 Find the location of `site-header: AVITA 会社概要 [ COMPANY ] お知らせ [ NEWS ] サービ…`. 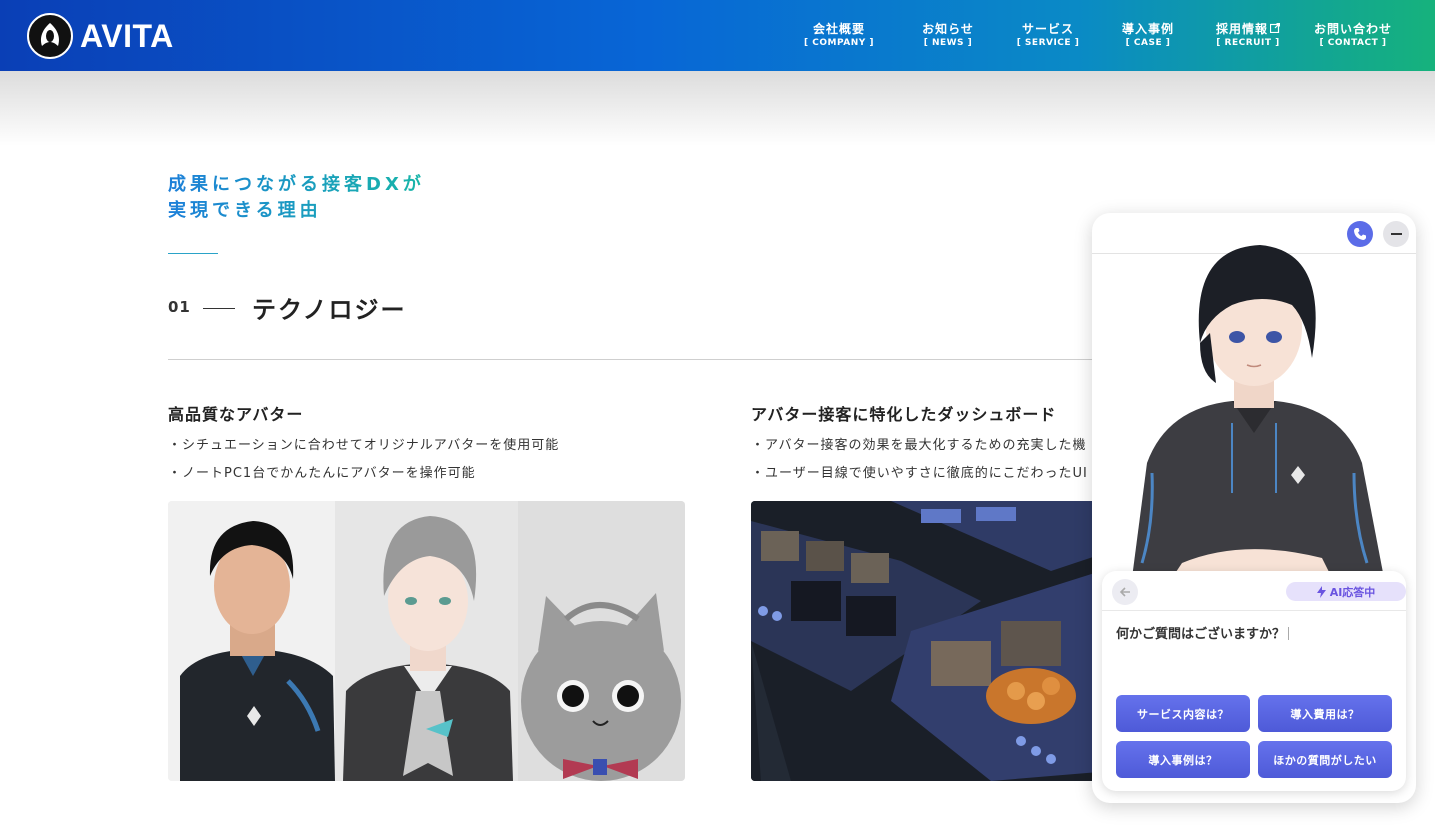

site-header: AVITA 会社概要 [ COMPANY ] お知らせ [ NEWS ] サービ… is located at coordinates (717, 35).